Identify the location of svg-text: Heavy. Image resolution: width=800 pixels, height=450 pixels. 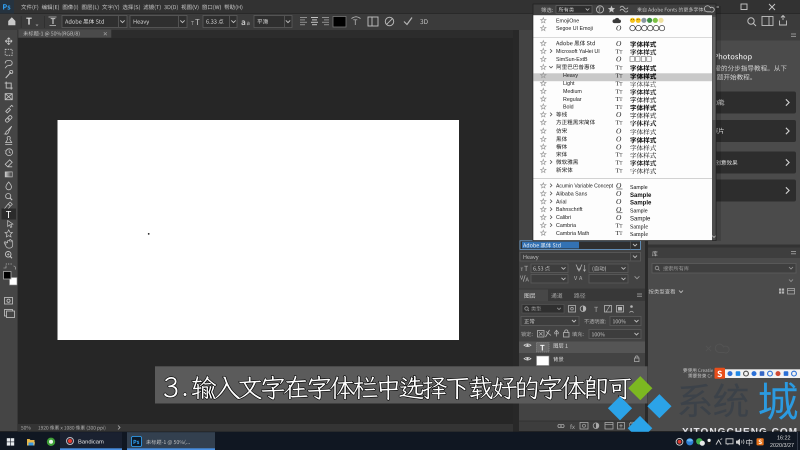
(570, 76).